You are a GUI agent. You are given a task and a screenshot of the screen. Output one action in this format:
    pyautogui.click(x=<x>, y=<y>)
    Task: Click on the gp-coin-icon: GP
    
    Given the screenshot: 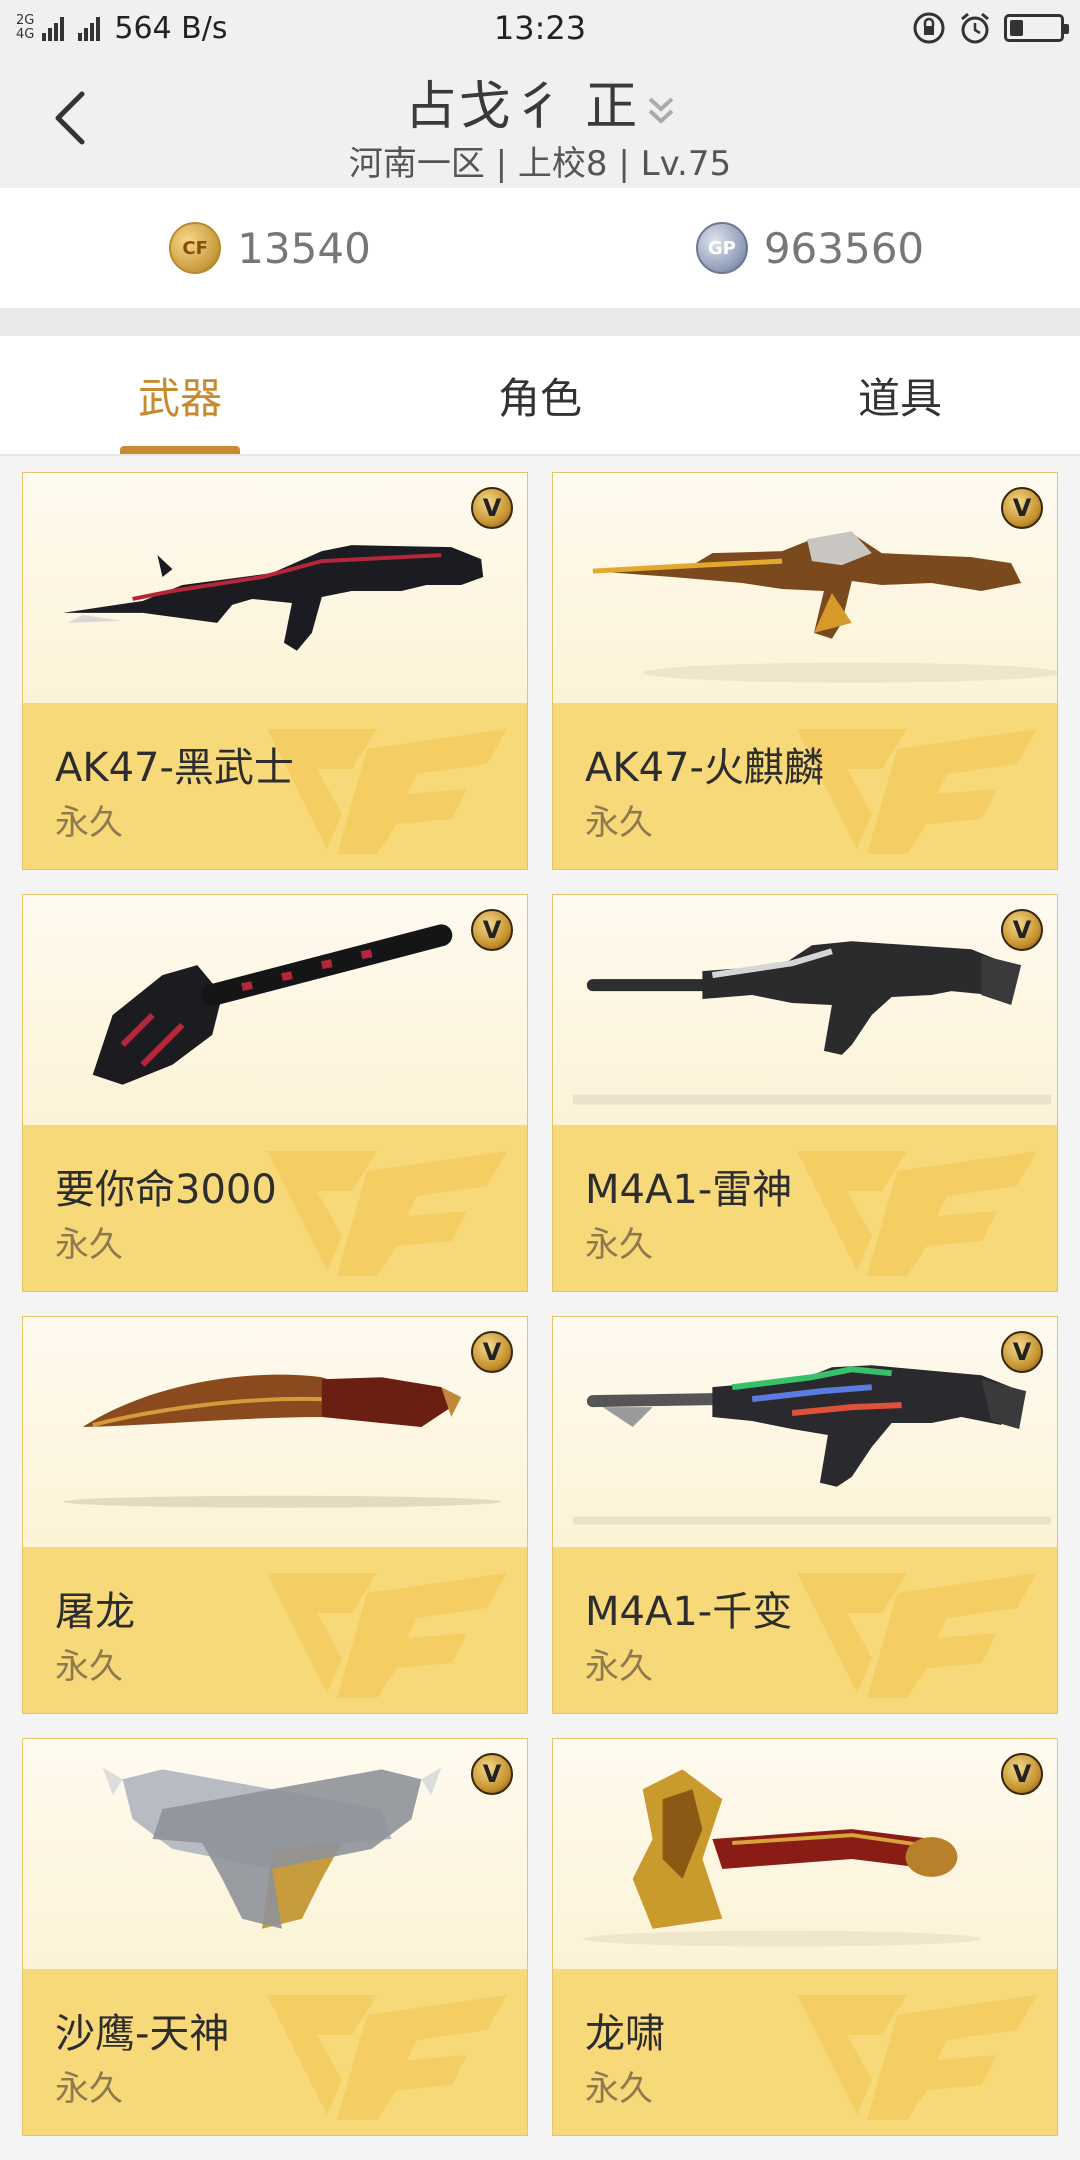 What is the action you would take?
    pyautogui.click(x=721, y=248)
    